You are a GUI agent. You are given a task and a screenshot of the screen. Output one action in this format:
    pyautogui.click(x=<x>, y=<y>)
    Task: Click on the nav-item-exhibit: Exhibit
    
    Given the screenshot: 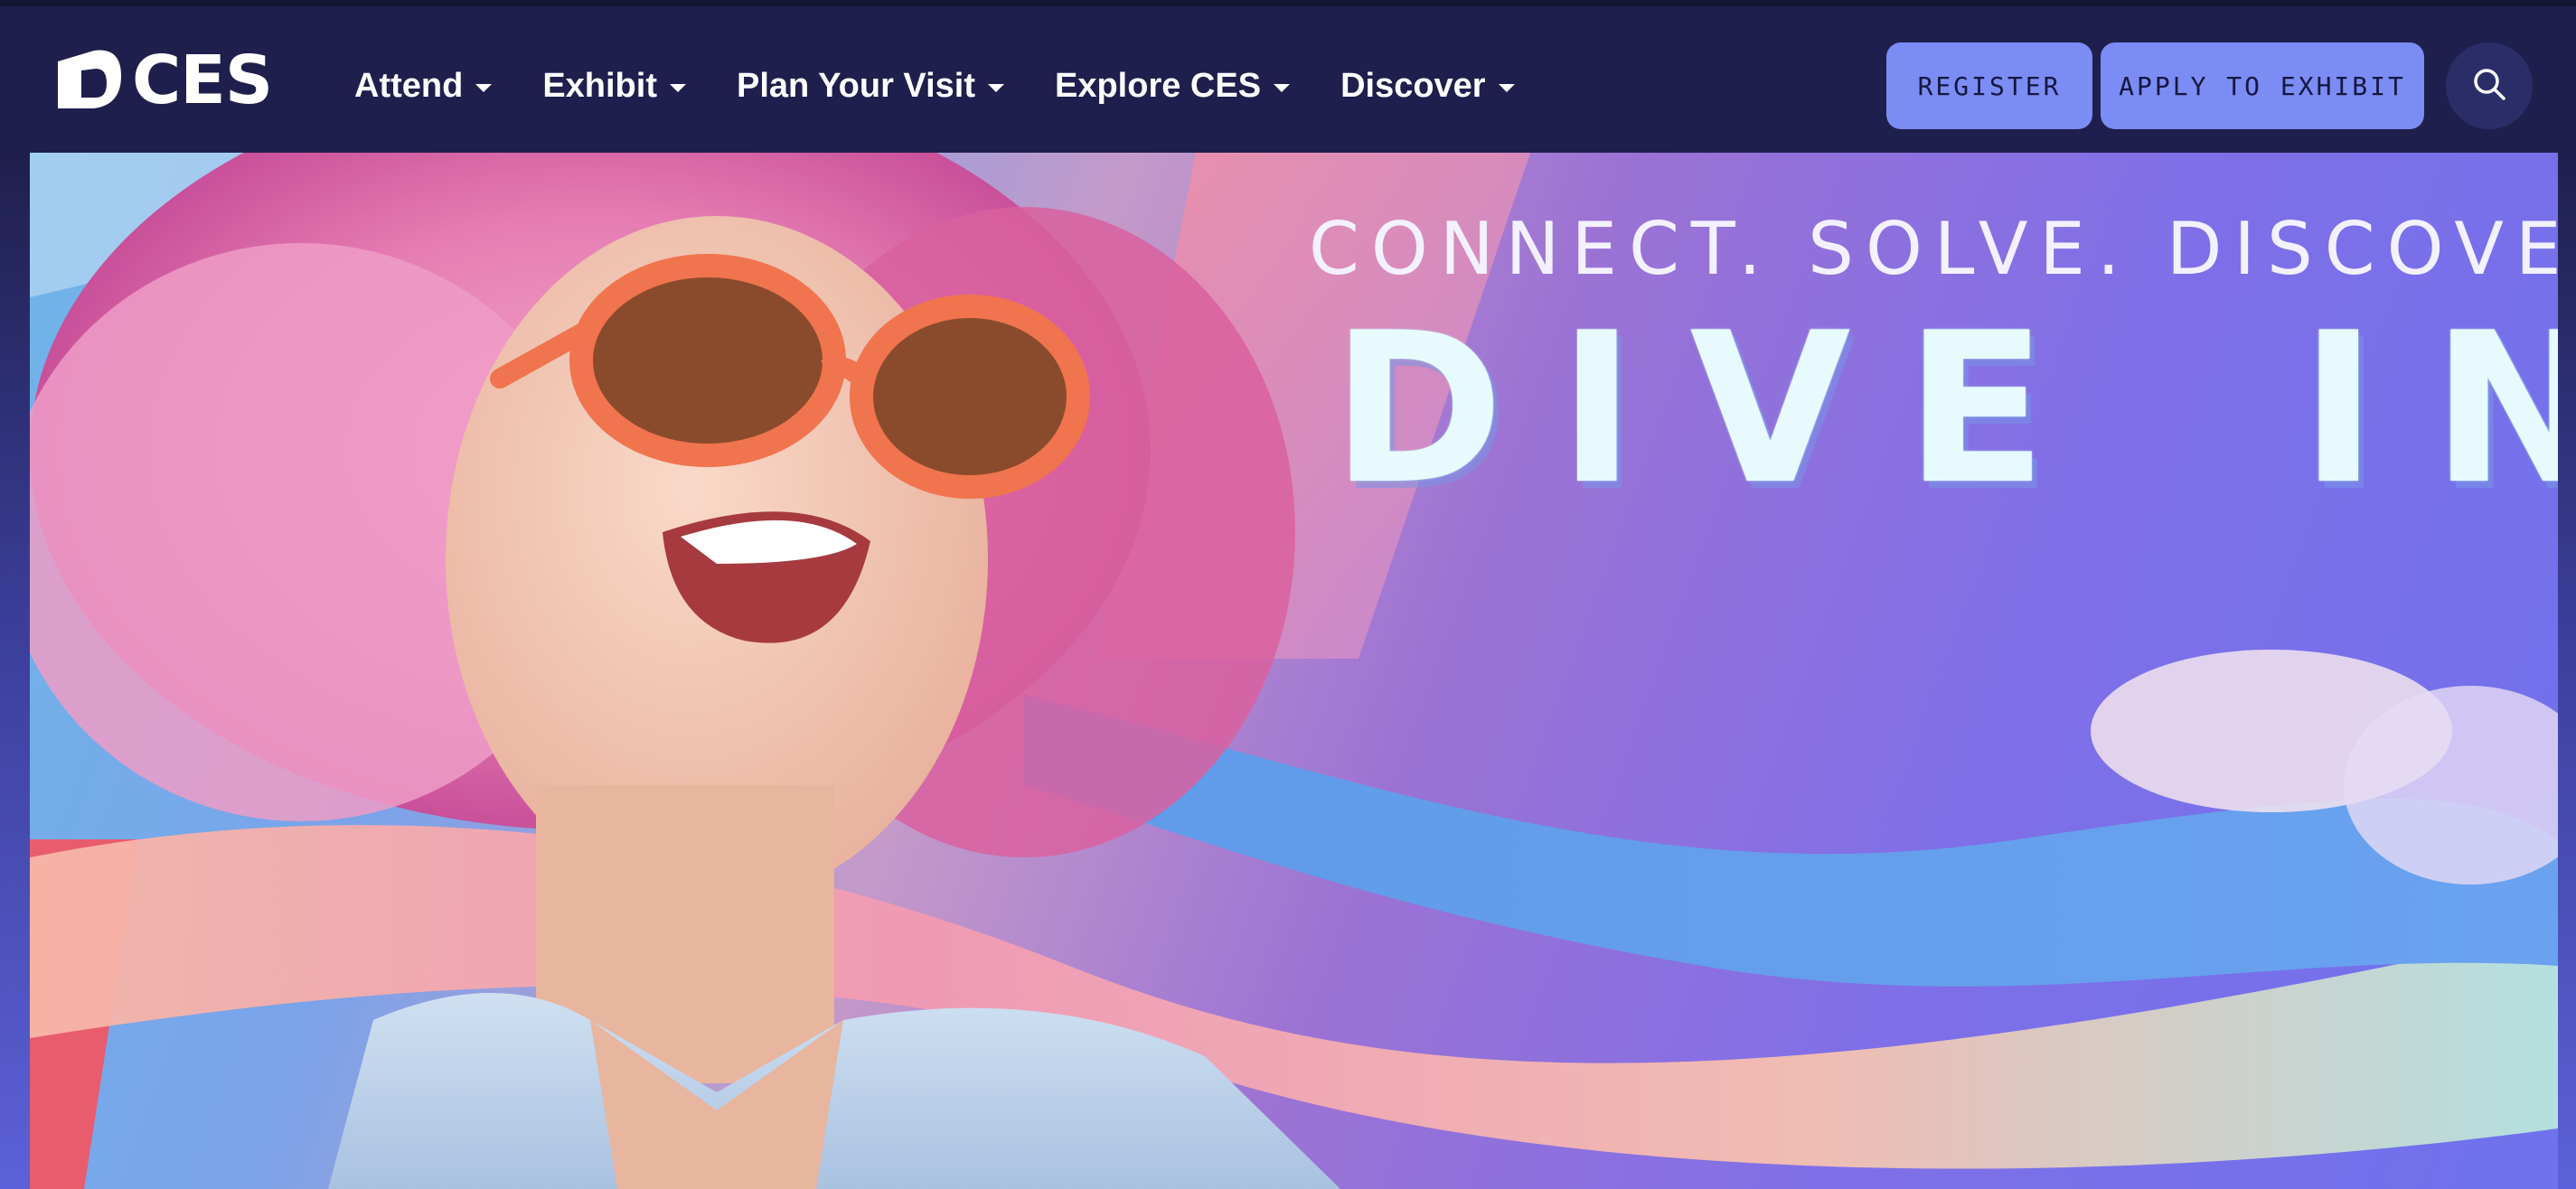 What is the action you would take?
    pyautogui.click(x=614, y=86)
    